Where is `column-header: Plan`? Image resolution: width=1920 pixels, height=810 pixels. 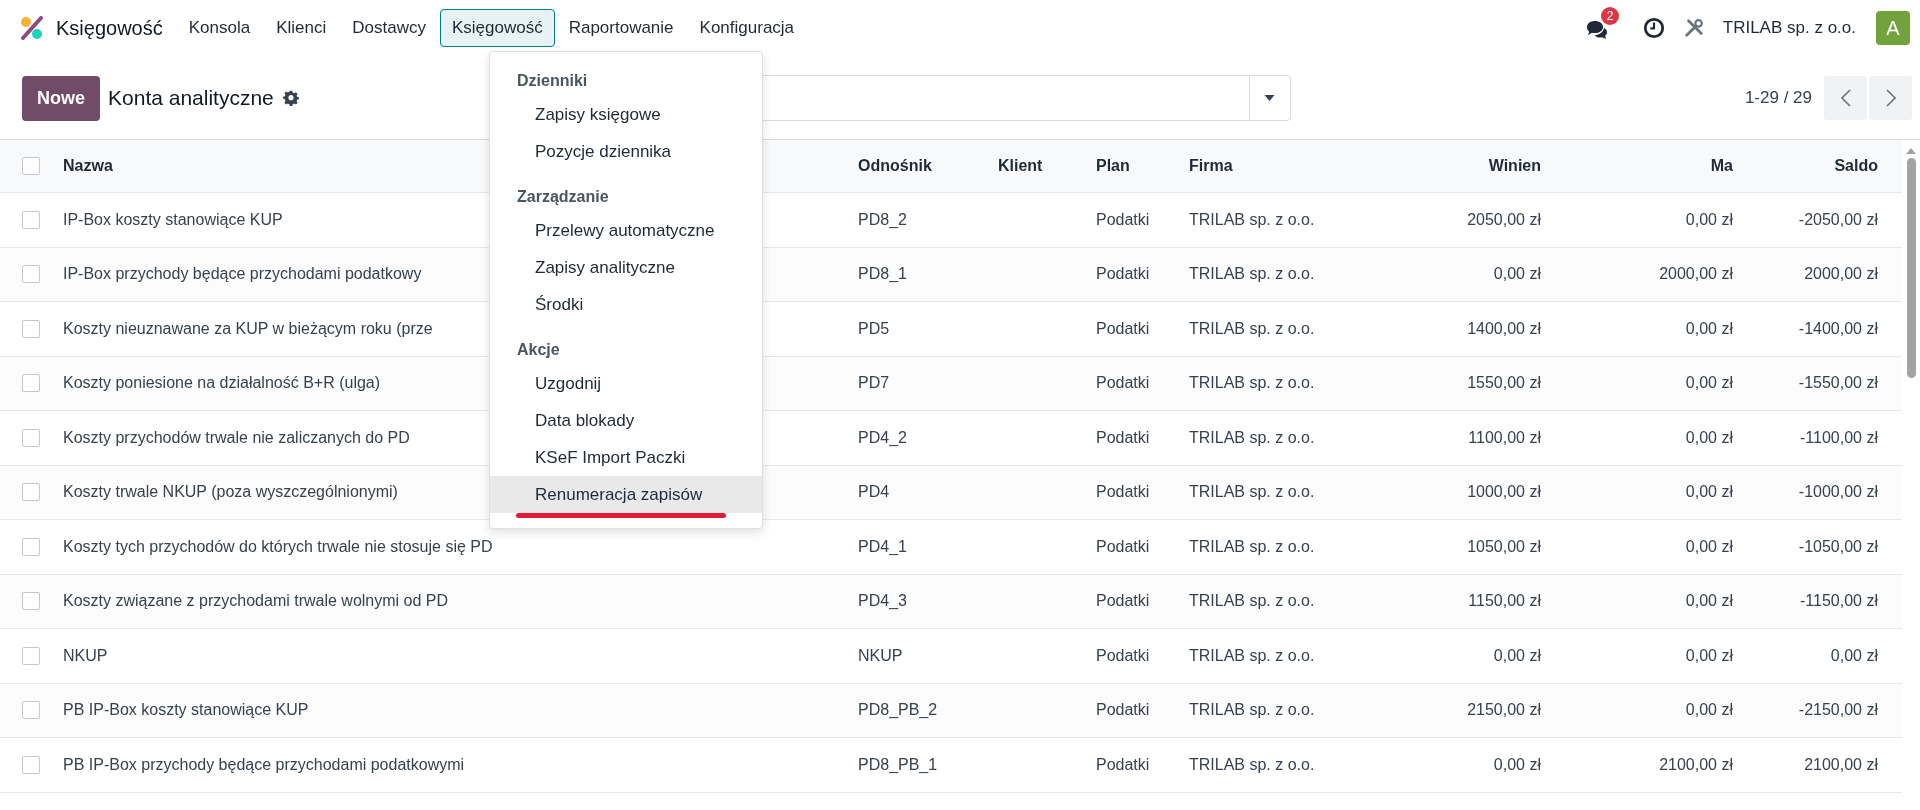 column-header: Plan is located at coordinates (1113, 165).